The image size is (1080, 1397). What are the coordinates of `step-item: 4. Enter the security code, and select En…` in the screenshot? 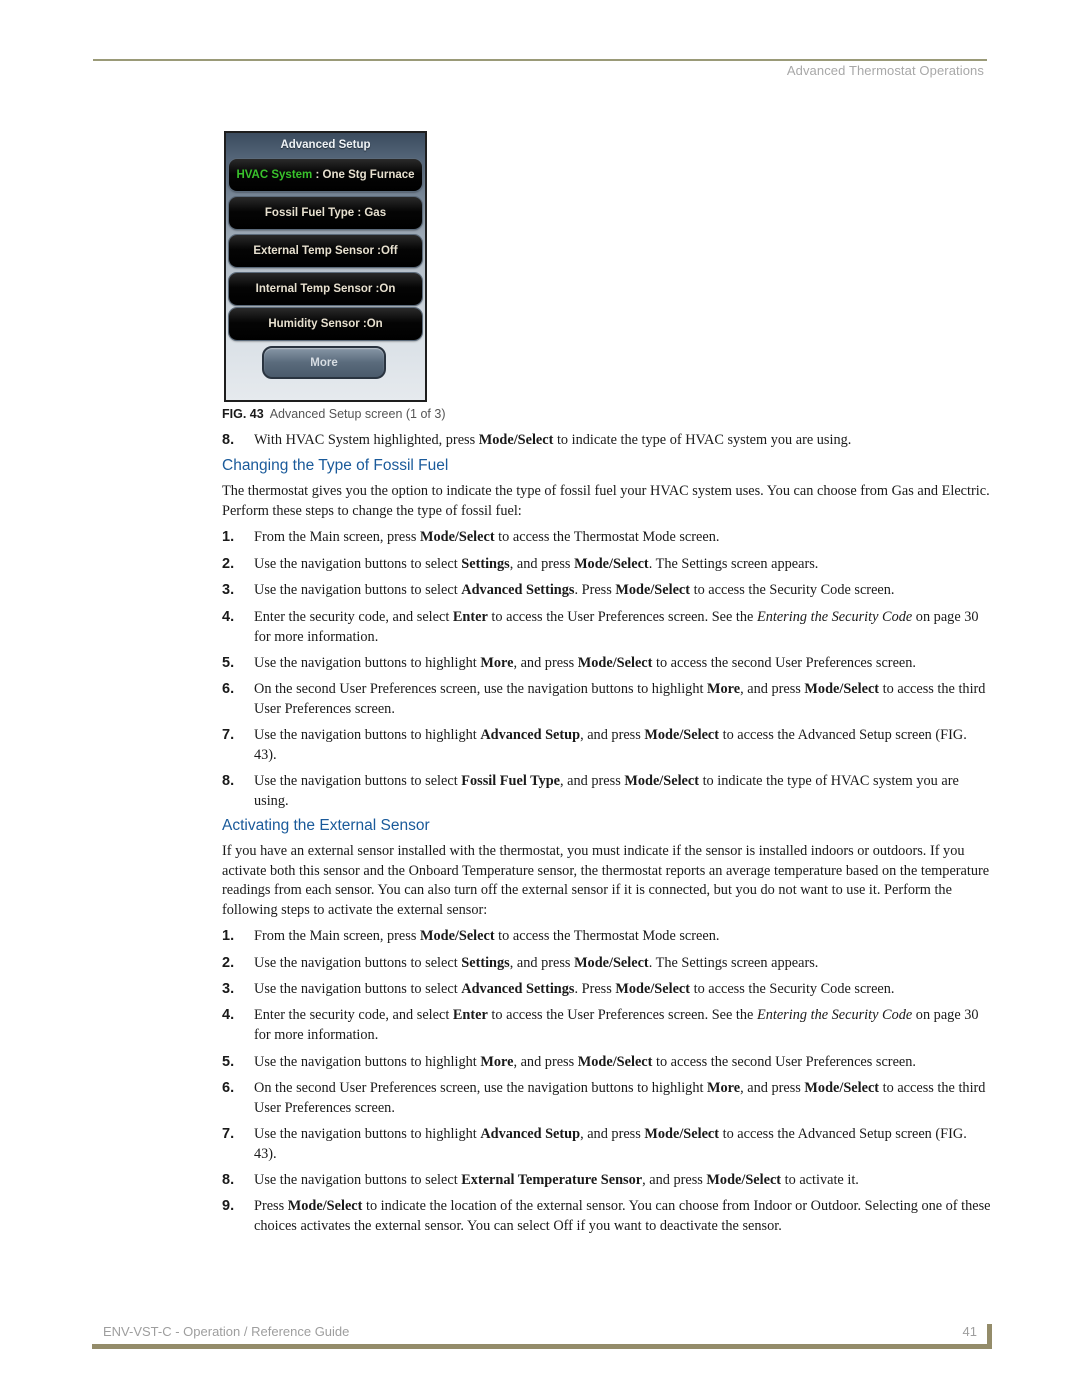 It's located at (607, 627).